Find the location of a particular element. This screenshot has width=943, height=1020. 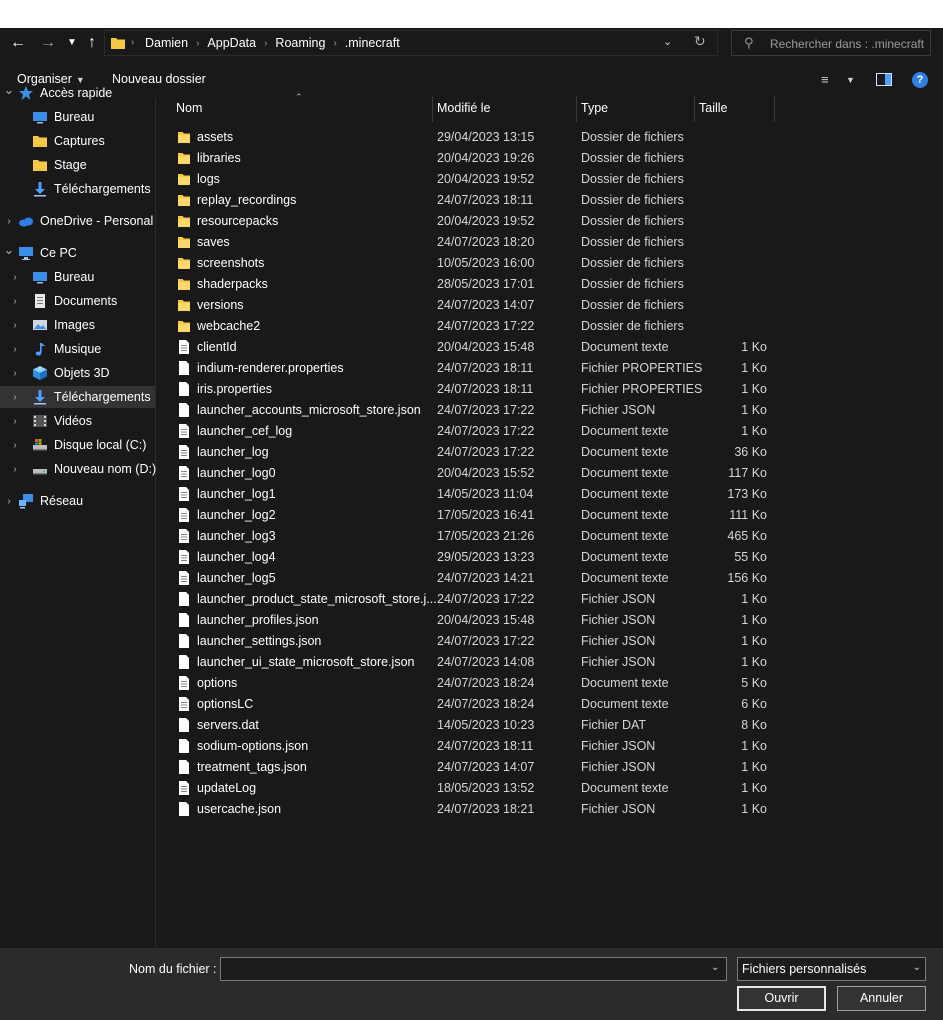

view-options-icon: ≡ is located at coordinates (825, 79).